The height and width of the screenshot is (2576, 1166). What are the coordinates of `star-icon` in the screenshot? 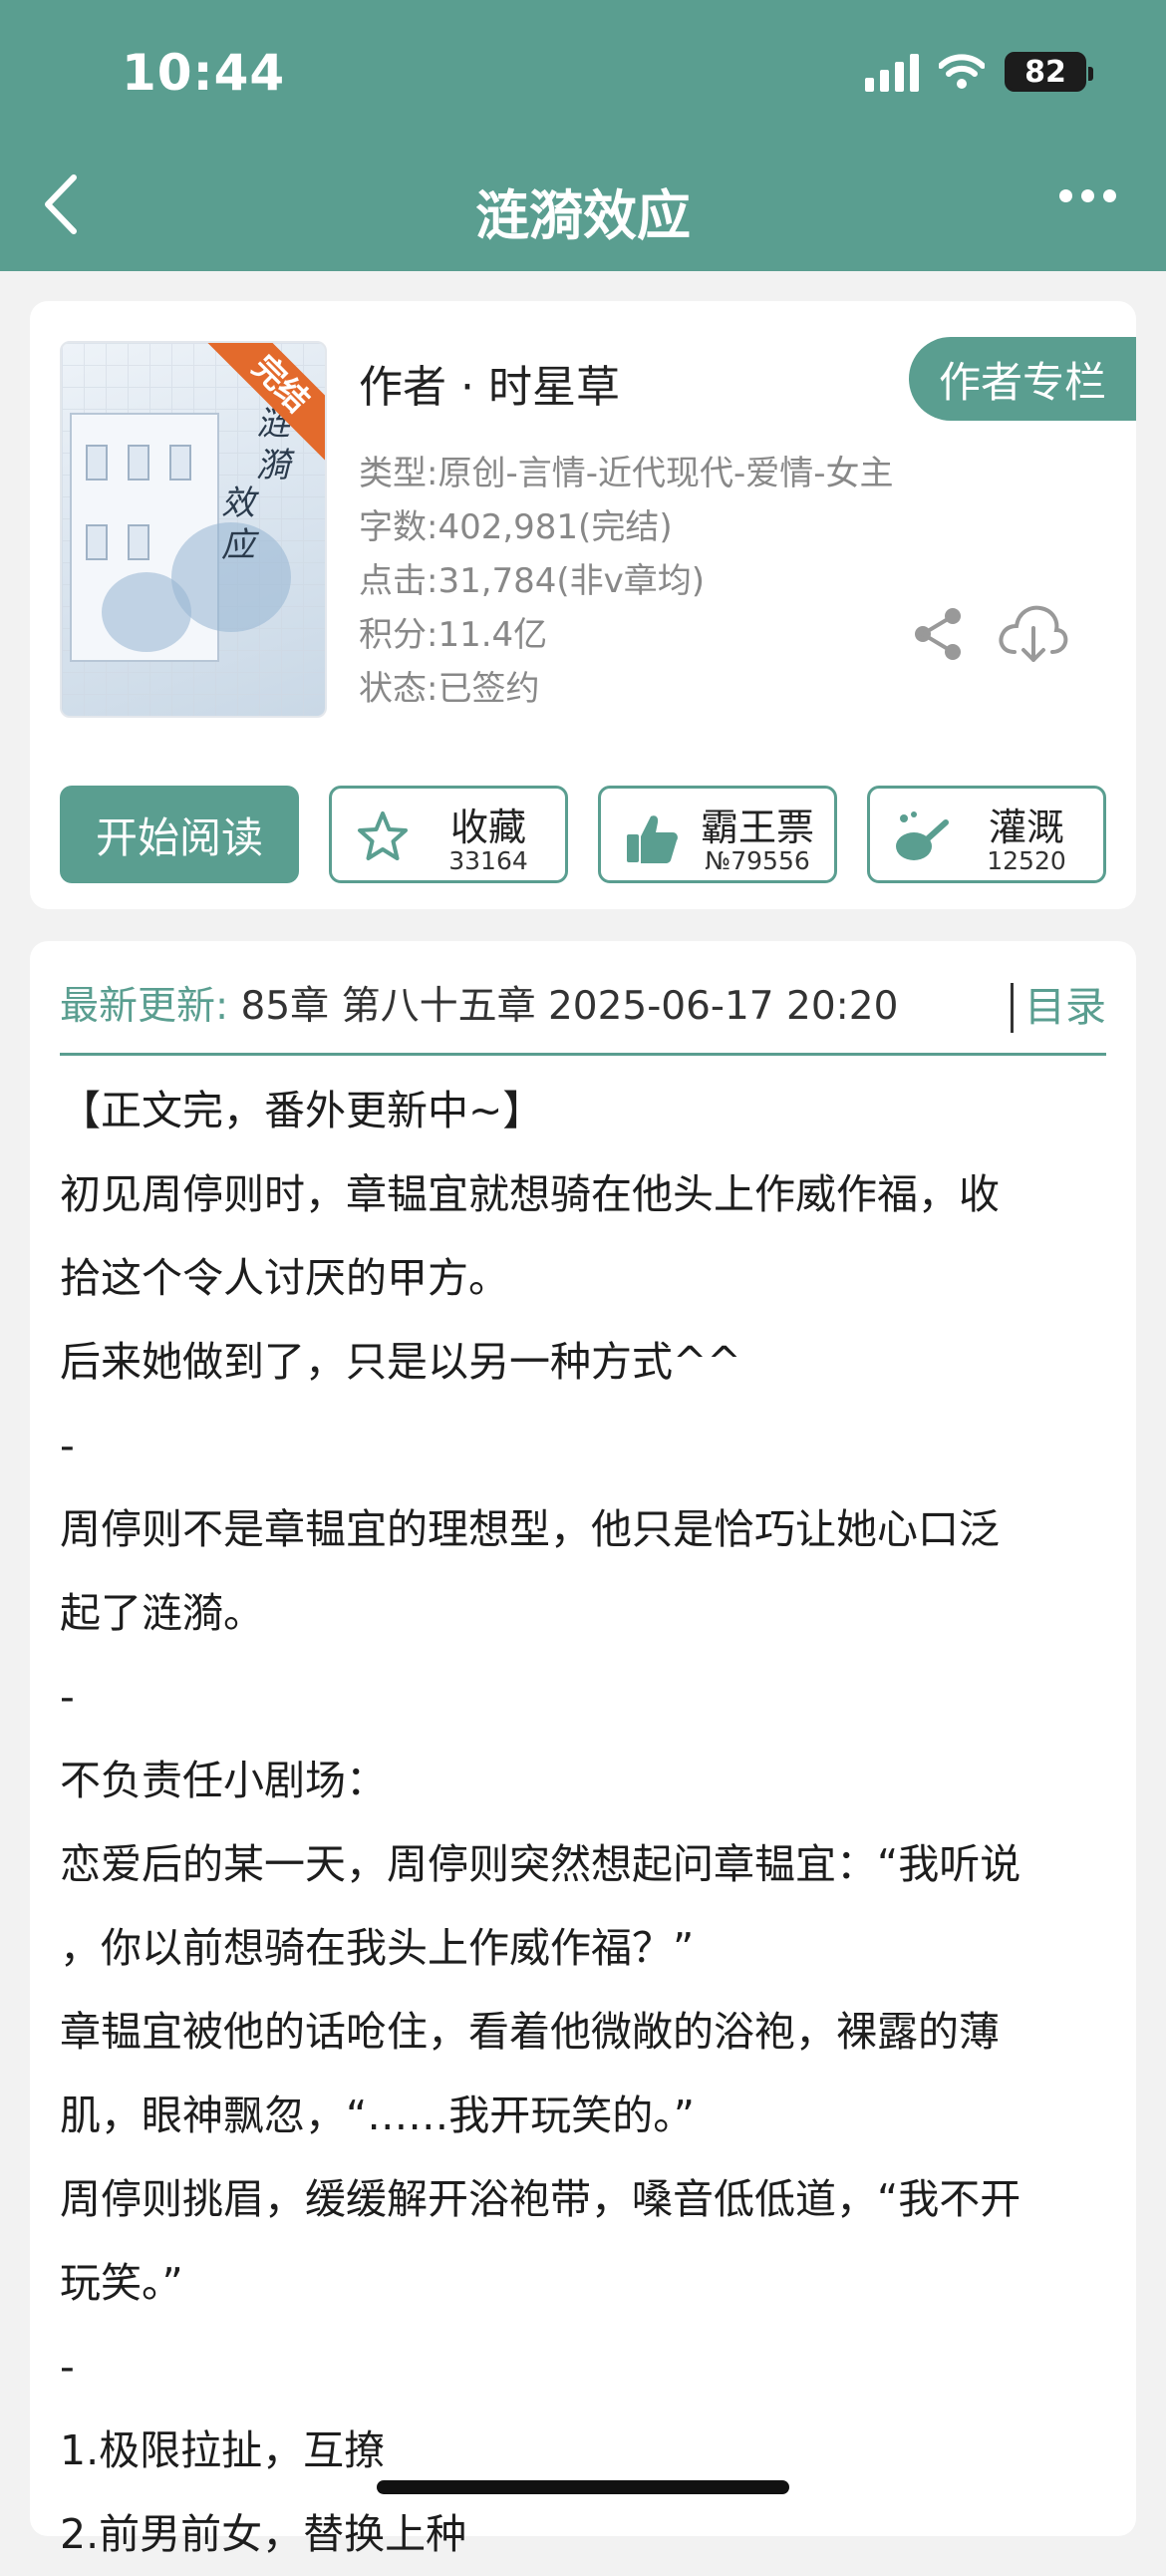 It's located at (383, 835).